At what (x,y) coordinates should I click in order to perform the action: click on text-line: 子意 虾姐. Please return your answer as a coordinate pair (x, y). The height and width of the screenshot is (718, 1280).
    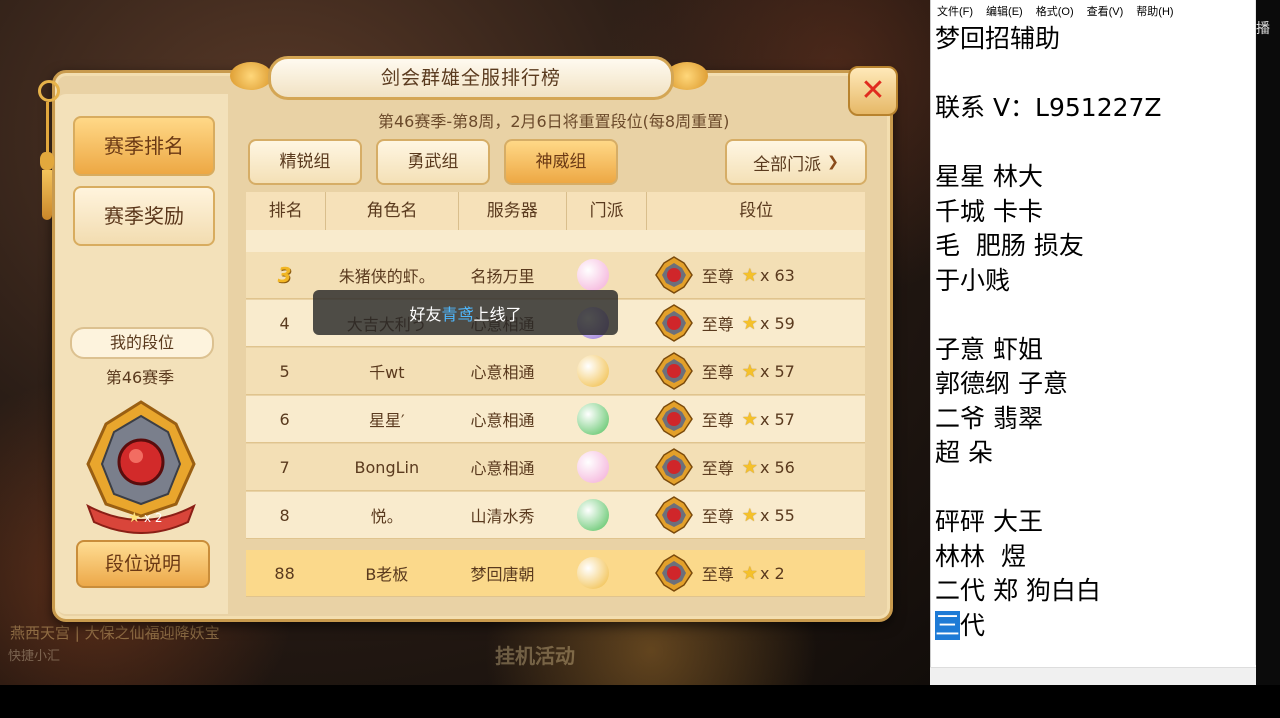
    Looking at the image, I should click on (989, 349).